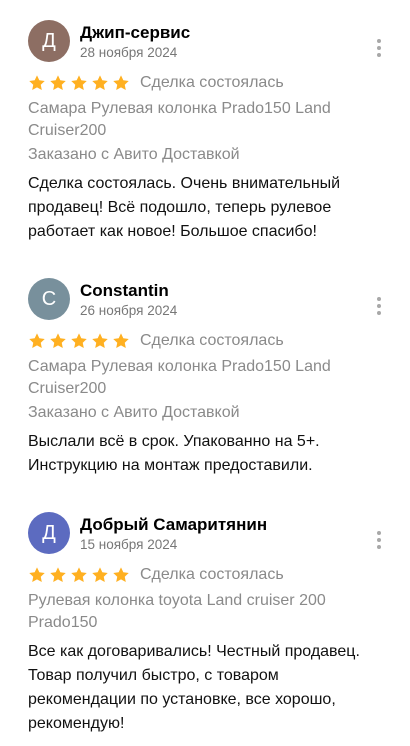 The image size is (410, 746). I want to click on review-date: 26 ноября 2024, so click(129, 310).